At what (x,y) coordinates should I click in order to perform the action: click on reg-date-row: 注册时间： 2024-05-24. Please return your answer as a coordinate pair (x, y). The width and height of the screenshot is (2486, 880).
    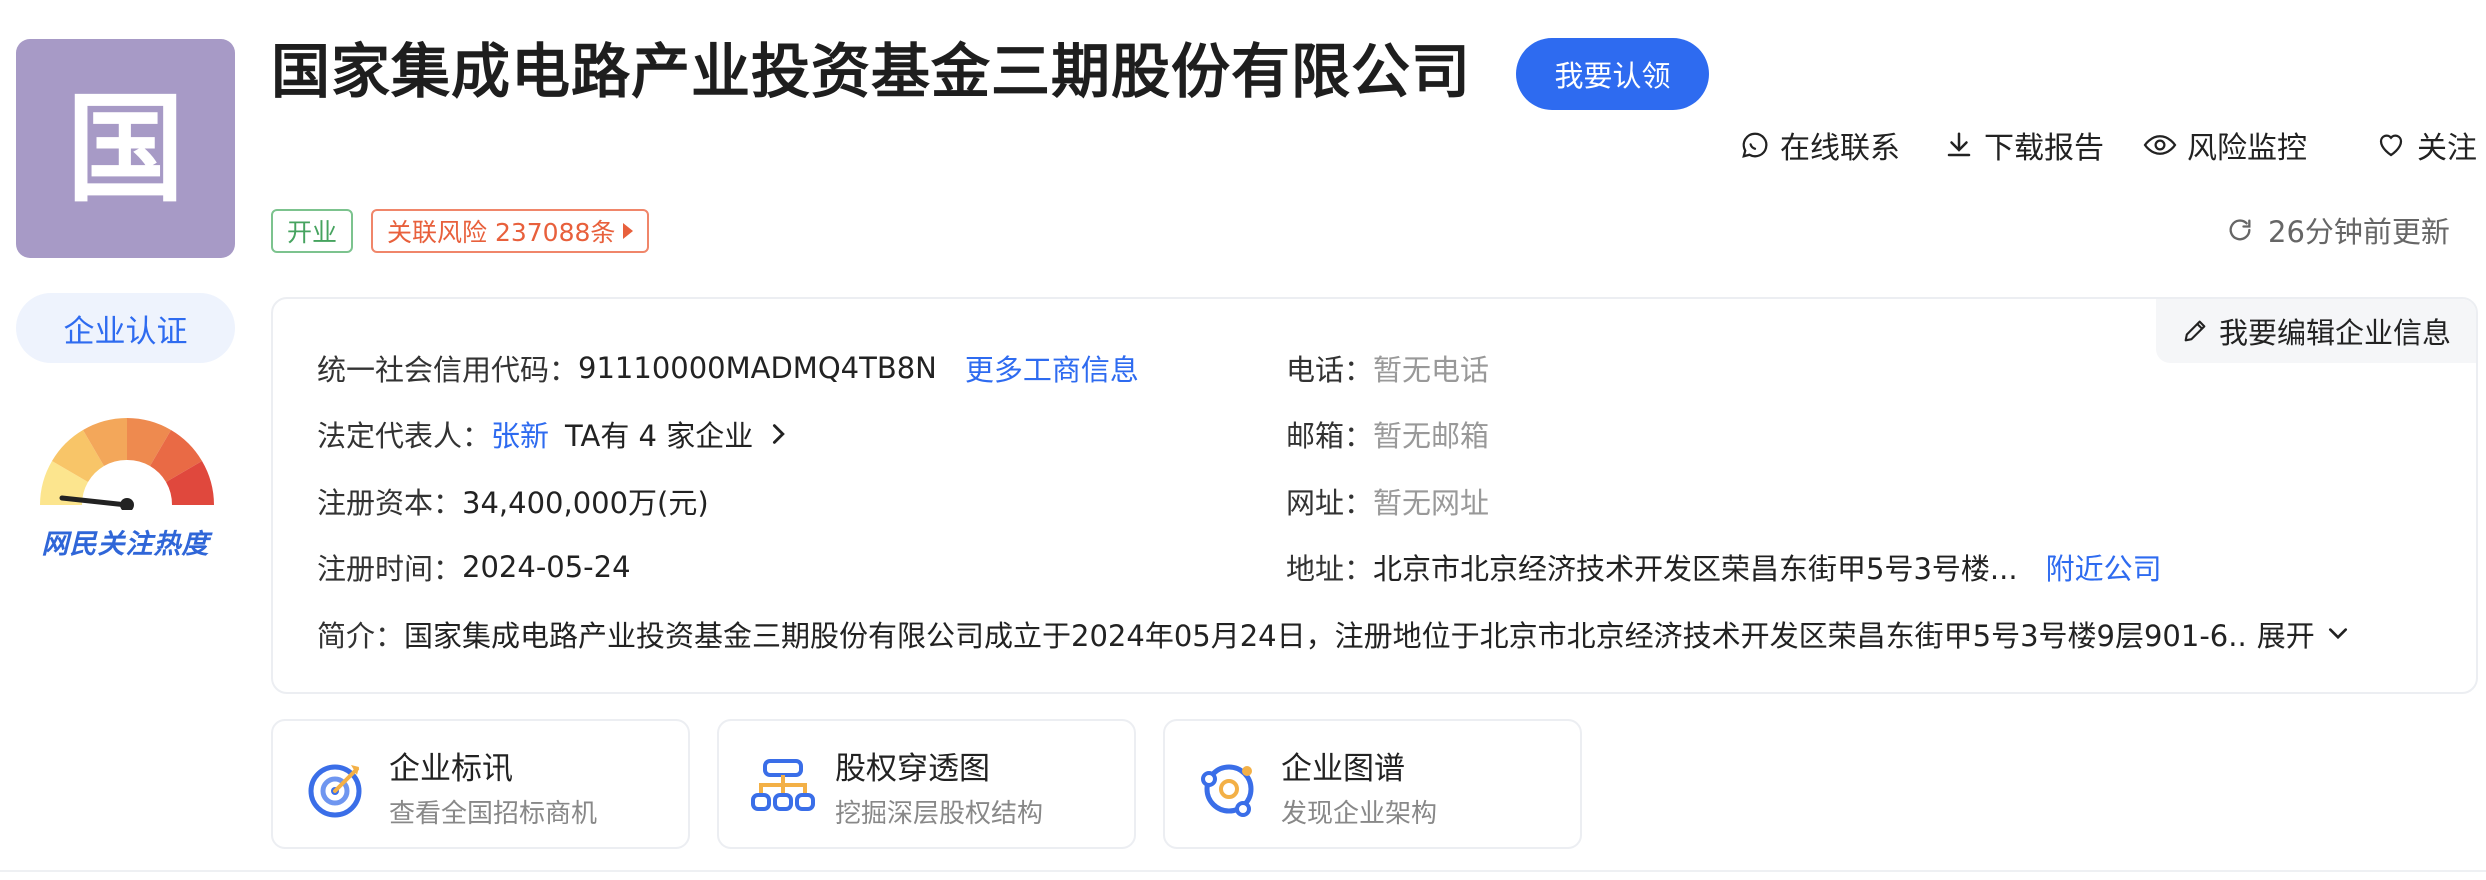
    Looking at the image, I should click on (474, 567).